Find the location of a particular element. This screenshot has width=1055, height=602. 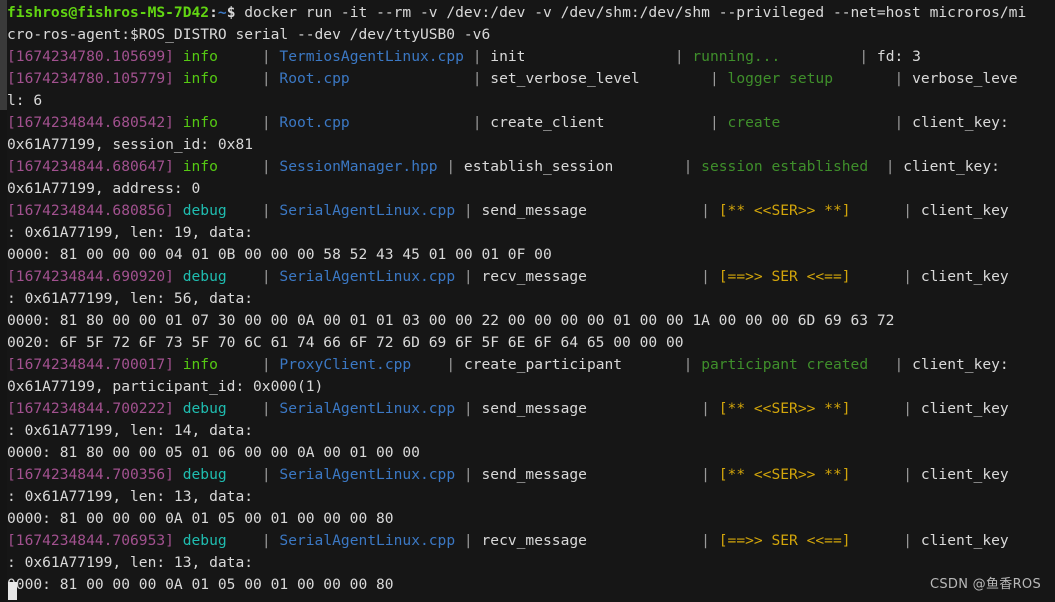

terminal-wrapped-line: : 0x61A77199, len: 19, data: is located at coordinates (531, 233).